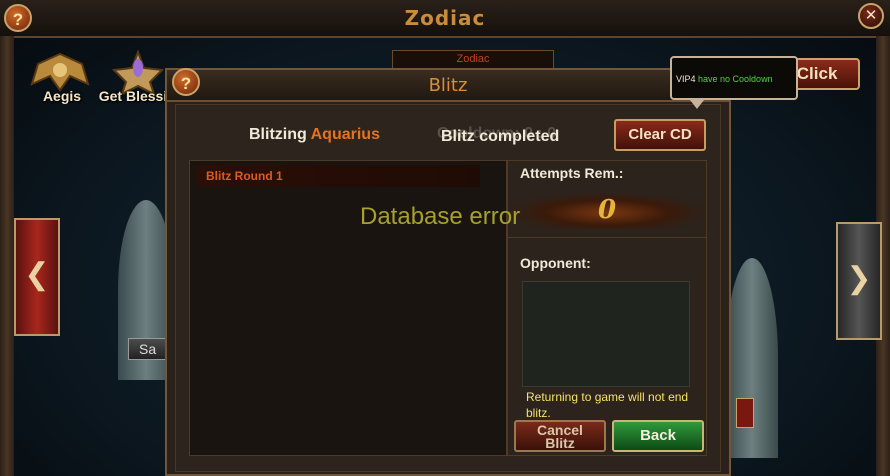 The height and width of the screenshot is (476, 890). What do you see at coordinates (18, 18) in the screenshot?
I see `outer-help-button: ?` at bounding box center [18, 18].